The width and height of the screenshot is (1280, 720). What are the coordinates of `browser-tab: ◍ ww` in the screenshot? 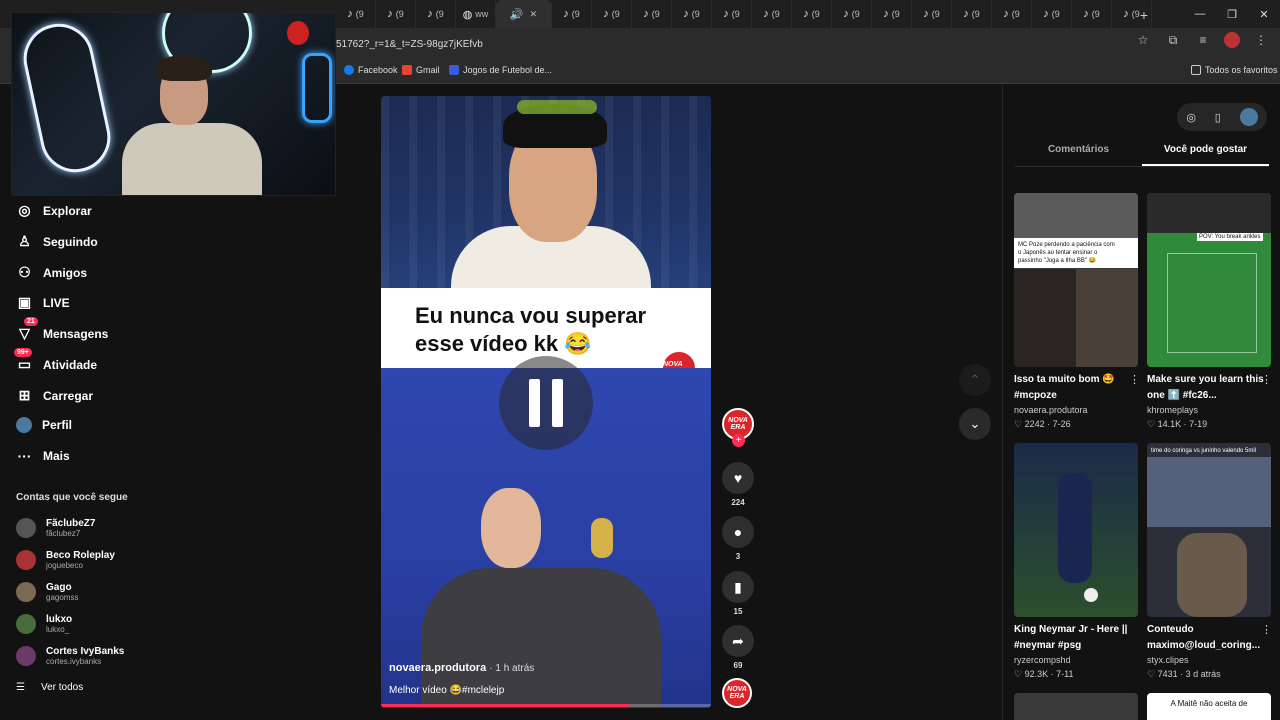 It's located at (476, 14).